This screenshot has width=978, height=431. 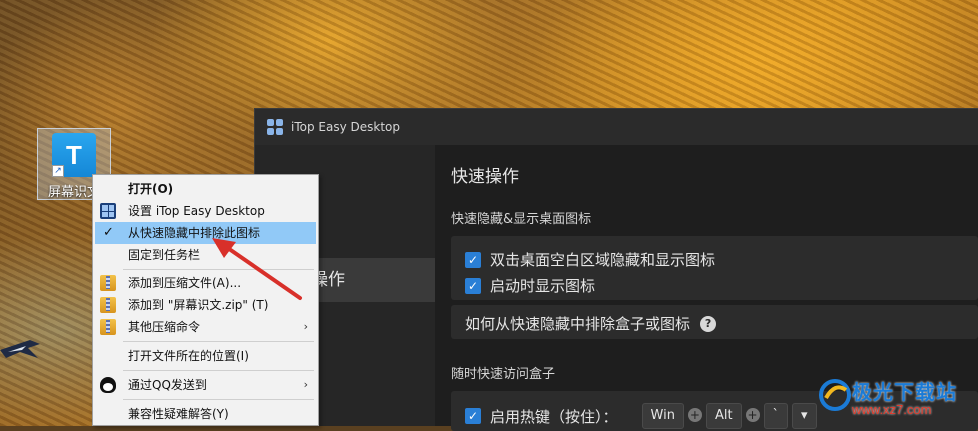 I want to click on menu-item-open-location: 打开文件所在的位置(I), so click(x=205, y=356).